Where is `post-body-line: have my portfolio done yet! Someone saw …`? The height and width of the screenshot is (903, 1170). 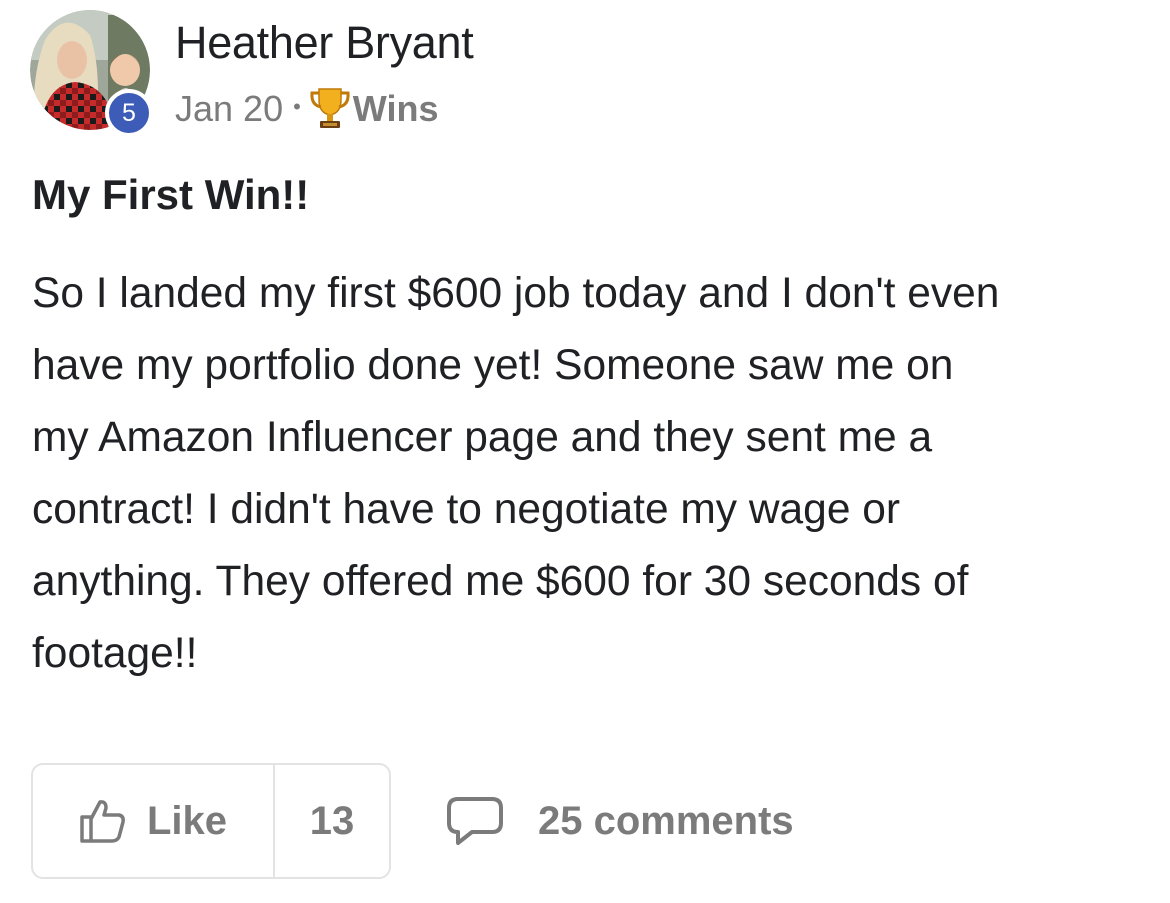
post-body-line: have my portfolio done yet! Someone saw … is located at coordinates (493, 365).